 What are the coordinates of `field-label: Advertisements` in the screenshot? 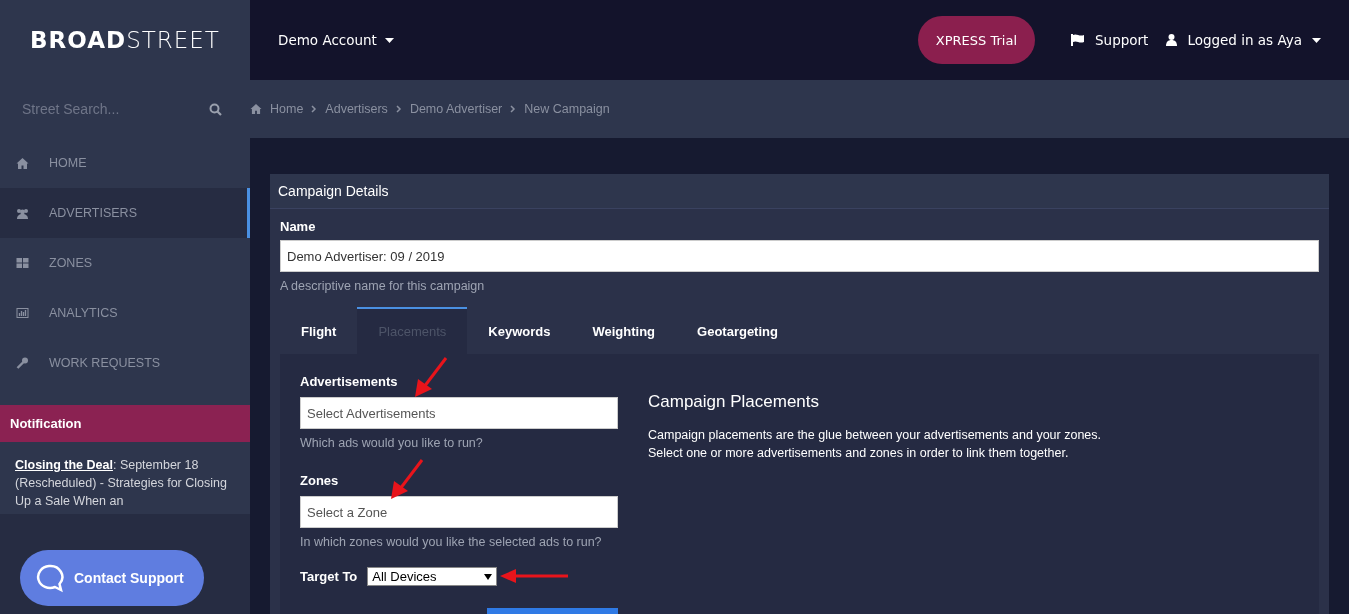 It's located at (349, 381).